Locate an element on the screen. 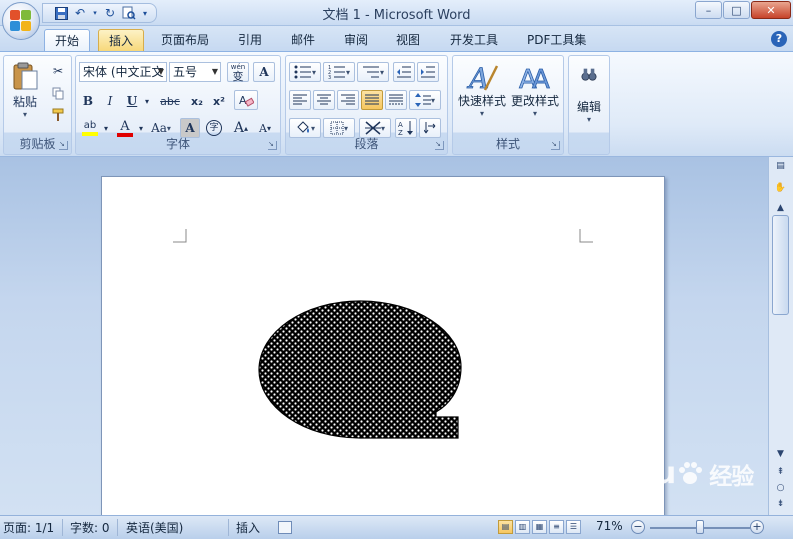 Image resolution: width=793 pixels, height=539 pixels. draft-icon: ☰ is located at coordinates (573, 527).